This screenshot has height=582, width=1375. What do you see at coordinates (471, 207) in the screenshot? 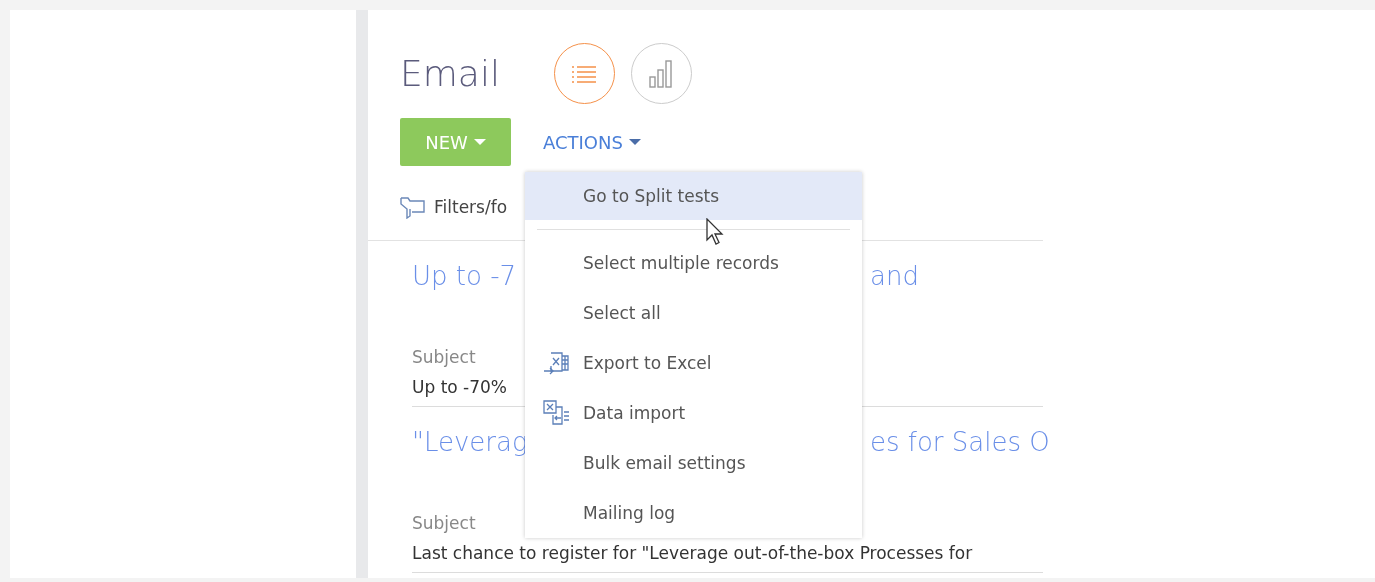
I see `filters-link: Filters/fo` at bounding box center [471, 207].